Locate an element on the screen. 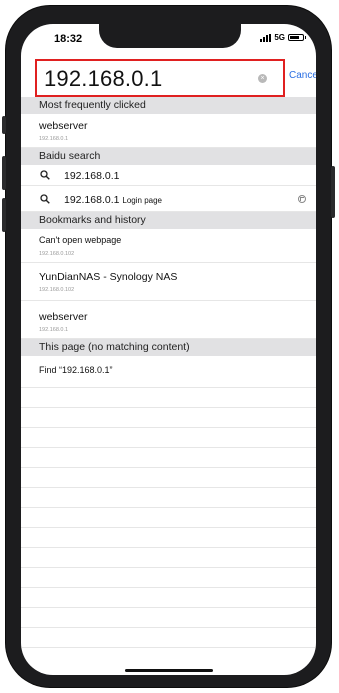  volume-up-button is located at coordinates (4, 173).